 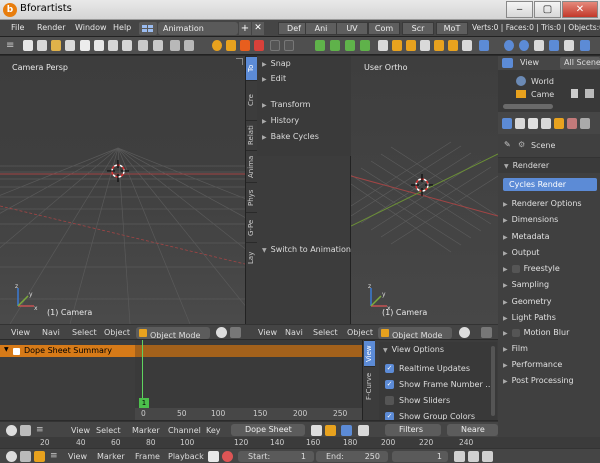 I want to click on object-tab-icon, so click(x=572, y=123).